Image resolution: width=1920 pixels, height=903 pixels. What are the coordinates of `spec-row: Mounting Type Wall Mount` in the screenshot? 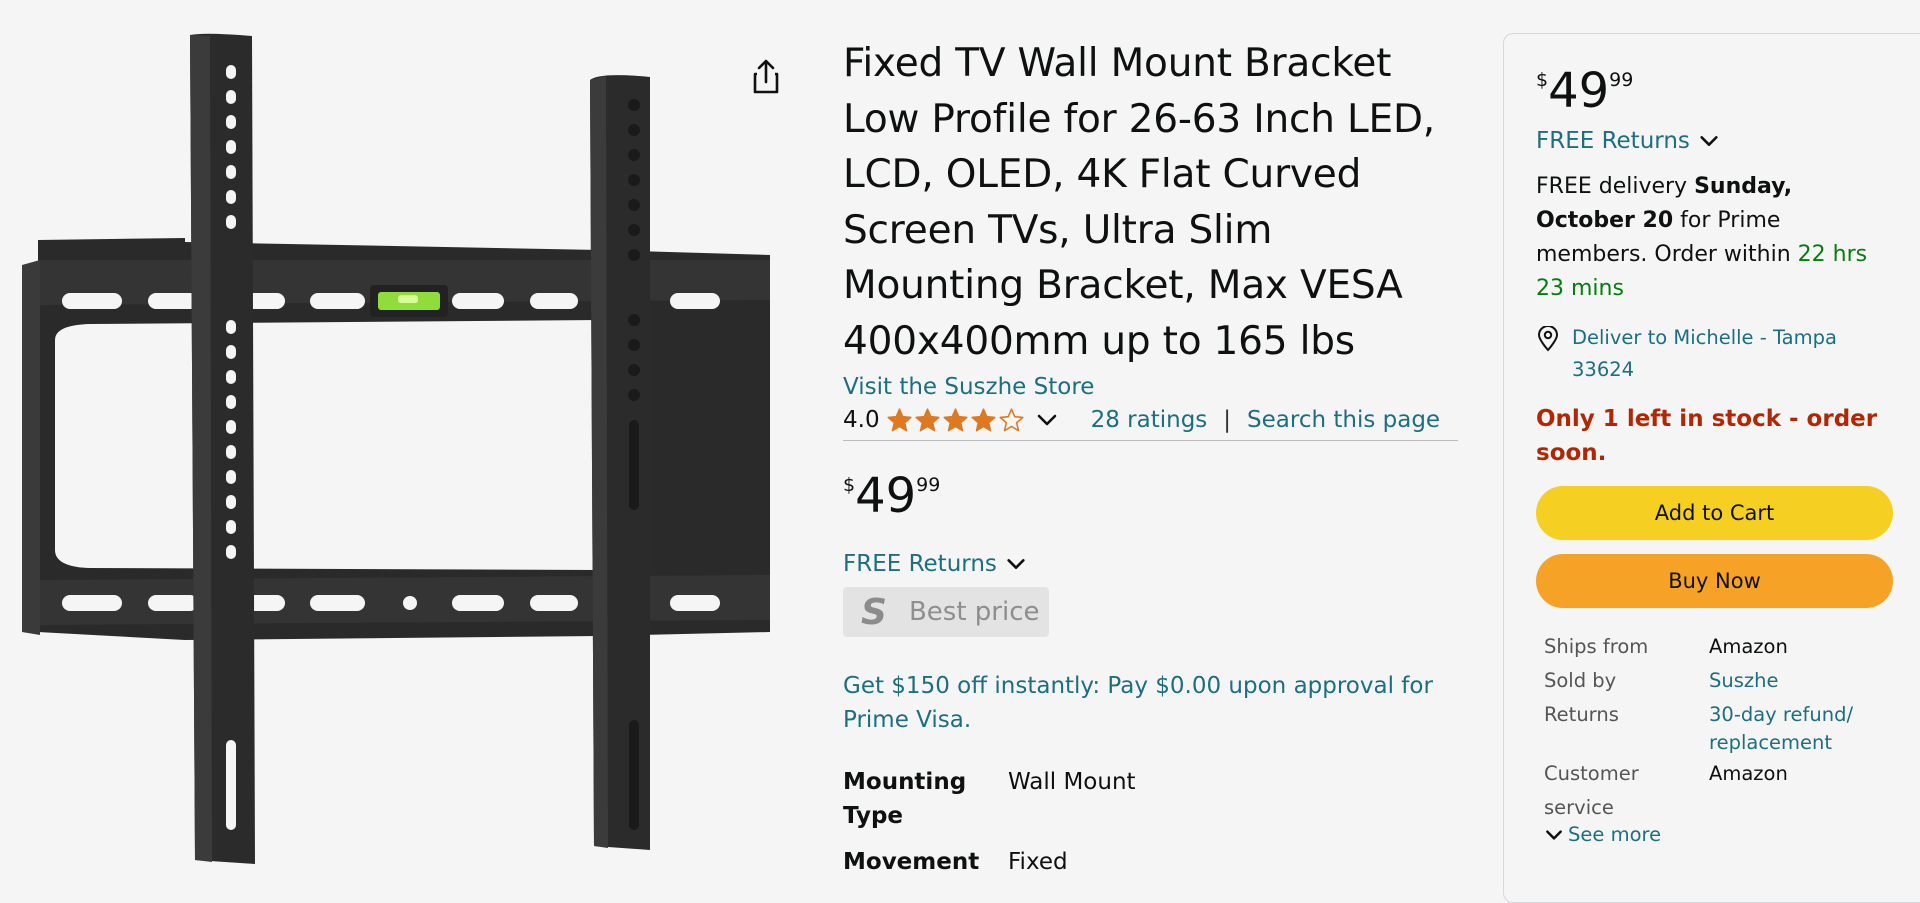 It's located at (1150, 799).